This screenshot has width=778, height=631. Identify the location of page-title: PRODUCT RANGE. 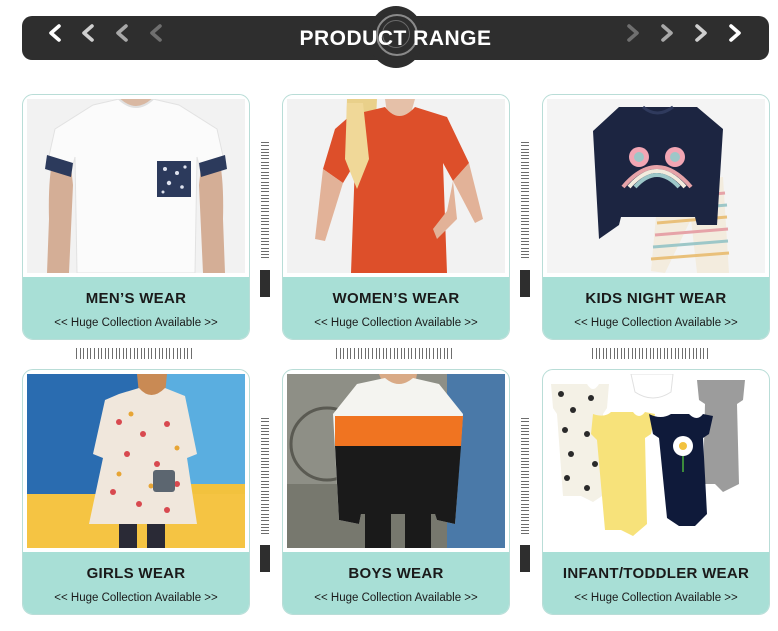
(395, 38).